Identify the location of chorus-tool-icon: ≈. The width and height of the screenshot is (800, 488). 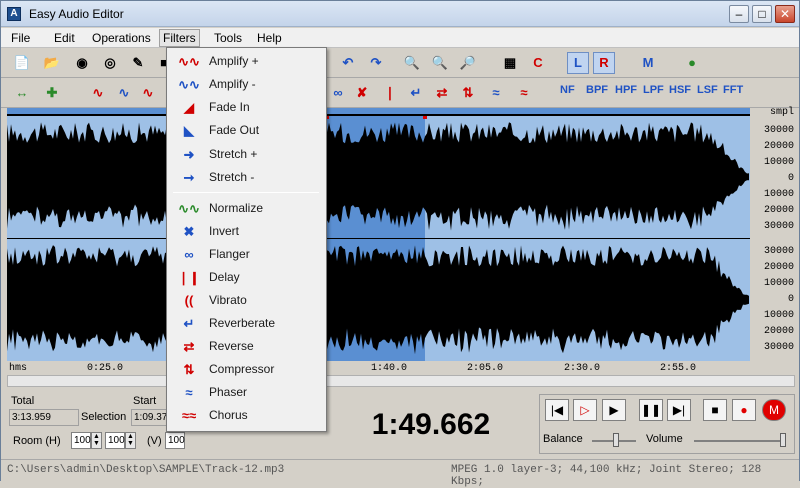
(524, 93).